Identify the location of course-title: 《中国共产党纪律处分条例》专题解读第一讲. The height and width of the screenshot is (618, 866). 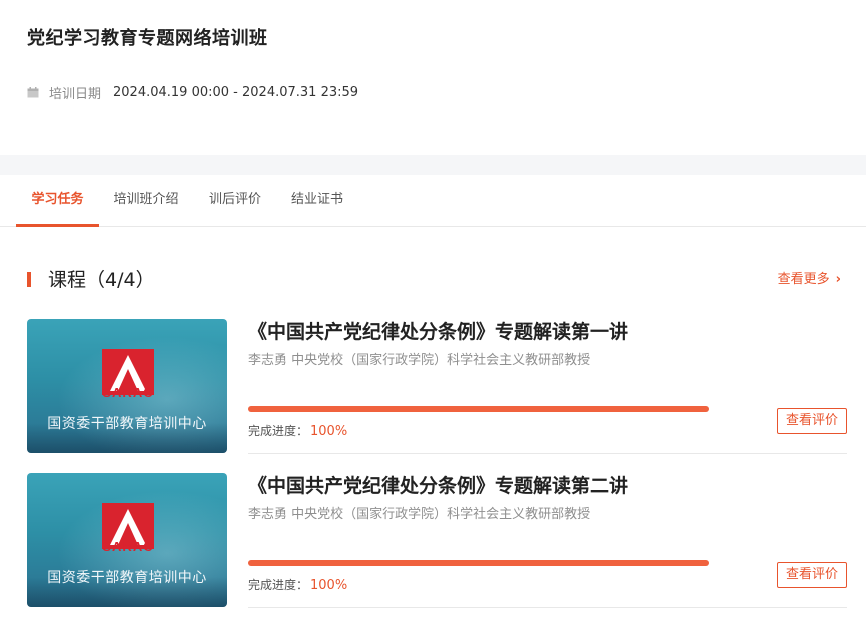
(438, 332).